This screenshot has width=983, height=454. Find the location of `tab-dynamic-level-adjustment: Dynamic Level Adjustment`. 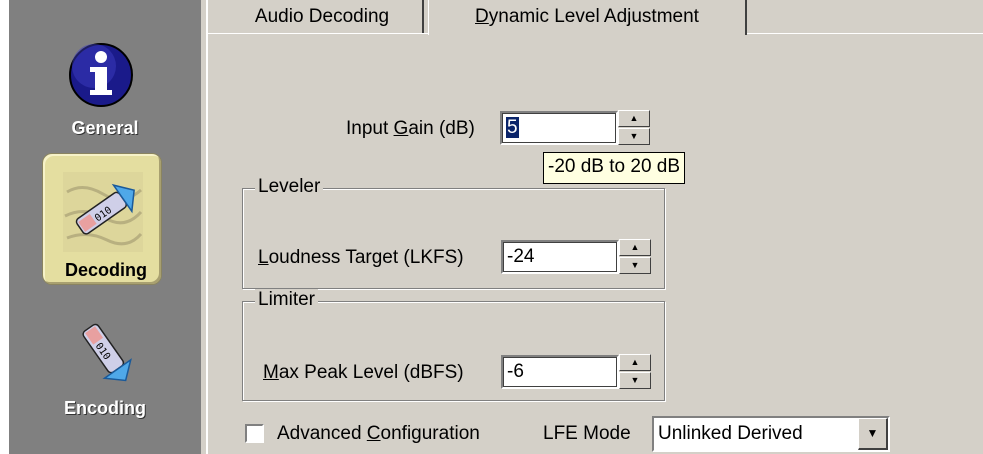

tab-dynamic-level-adjustment: Dynamic Level Adjustment is located at coordinates (587, 17).